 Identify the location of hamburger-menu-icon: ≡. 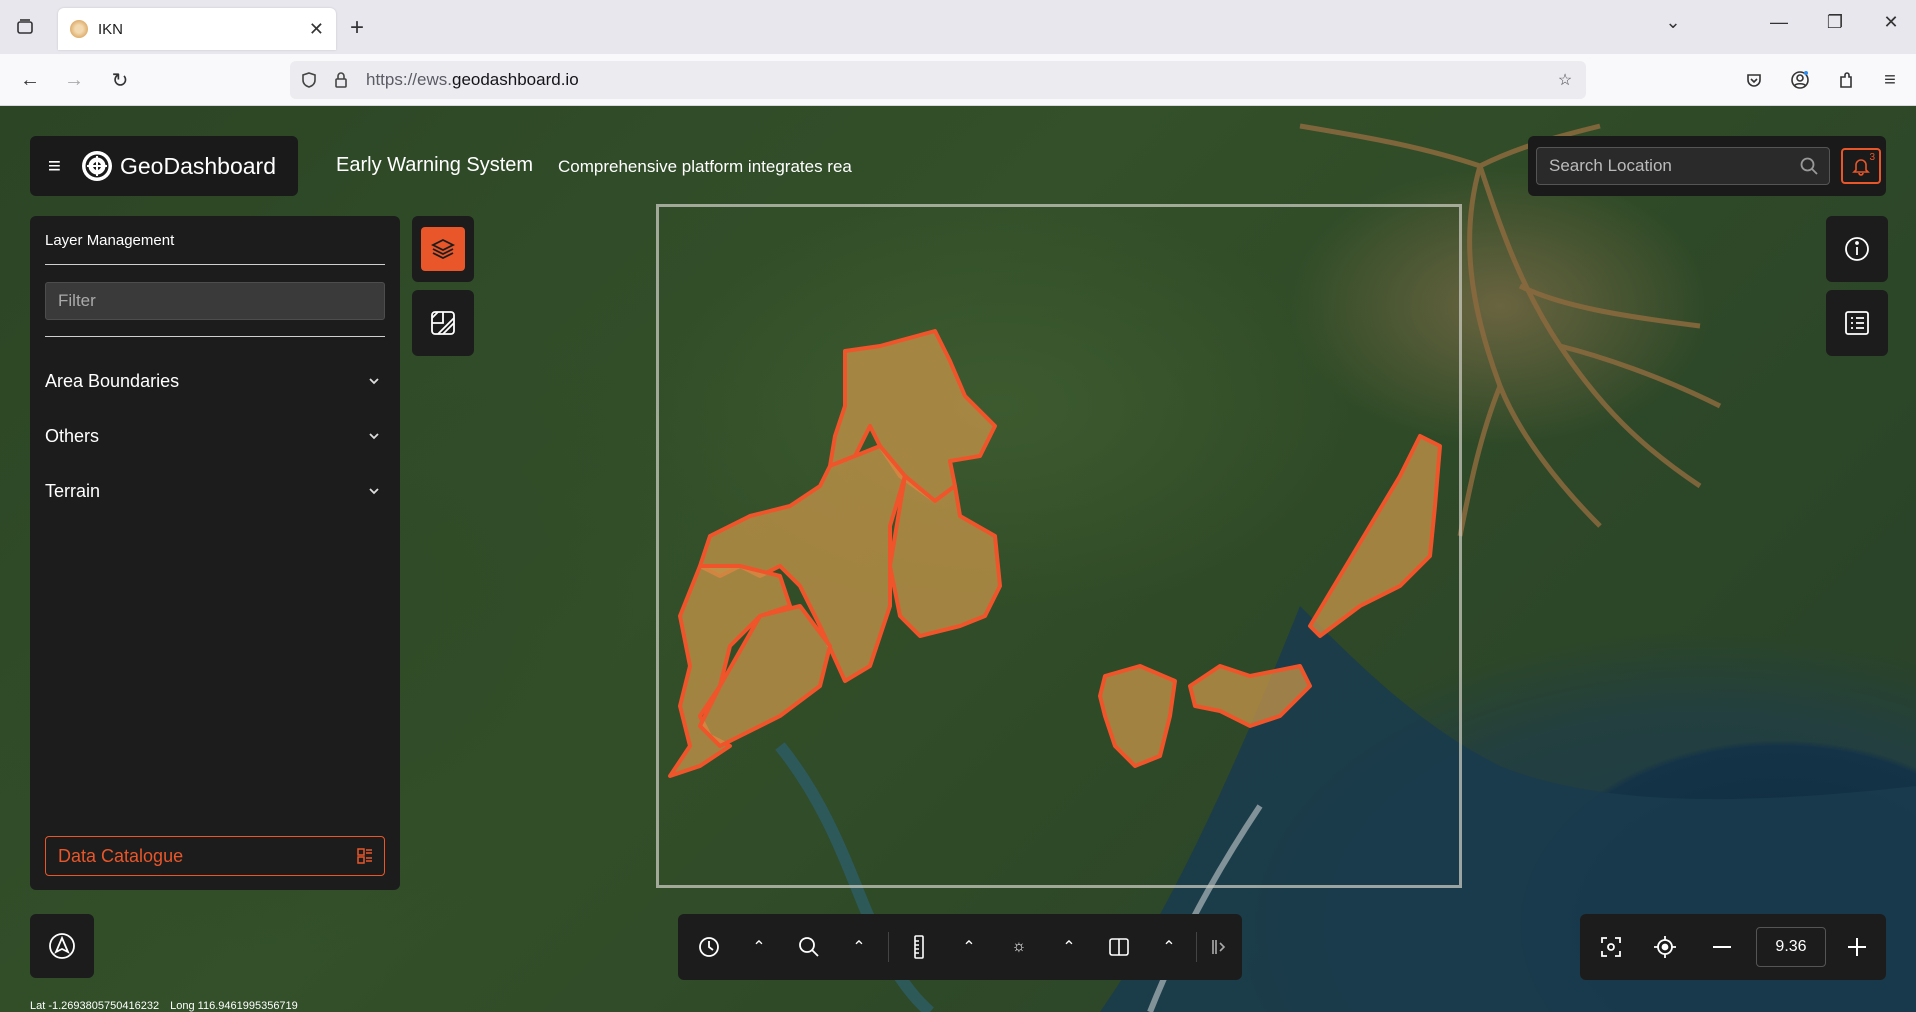
(59, 166).